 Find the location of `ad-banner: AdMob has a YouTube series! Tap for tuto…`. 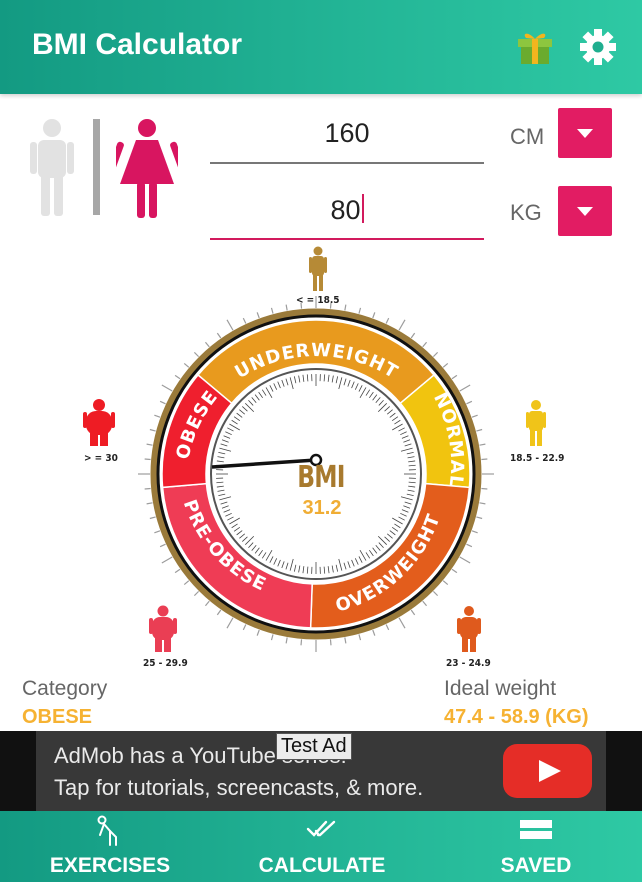

ad-banner: AdMob has a YouTube series! Tap for tuto… is located at coordinates (321, 771).